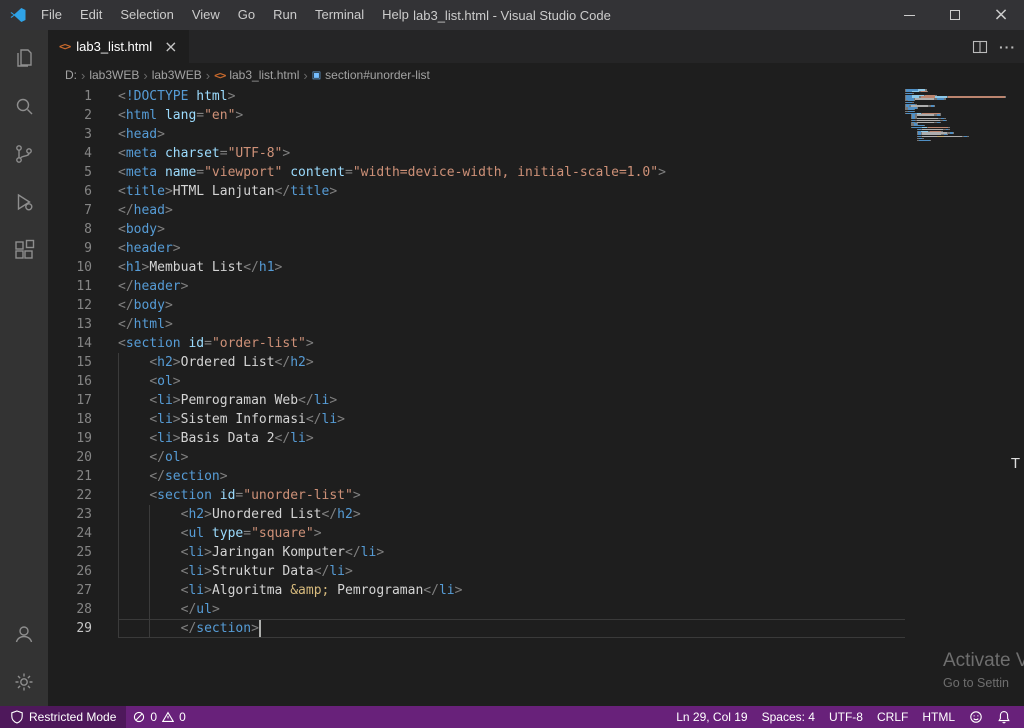  I want to click on menu-view: View, so click(206, 15).